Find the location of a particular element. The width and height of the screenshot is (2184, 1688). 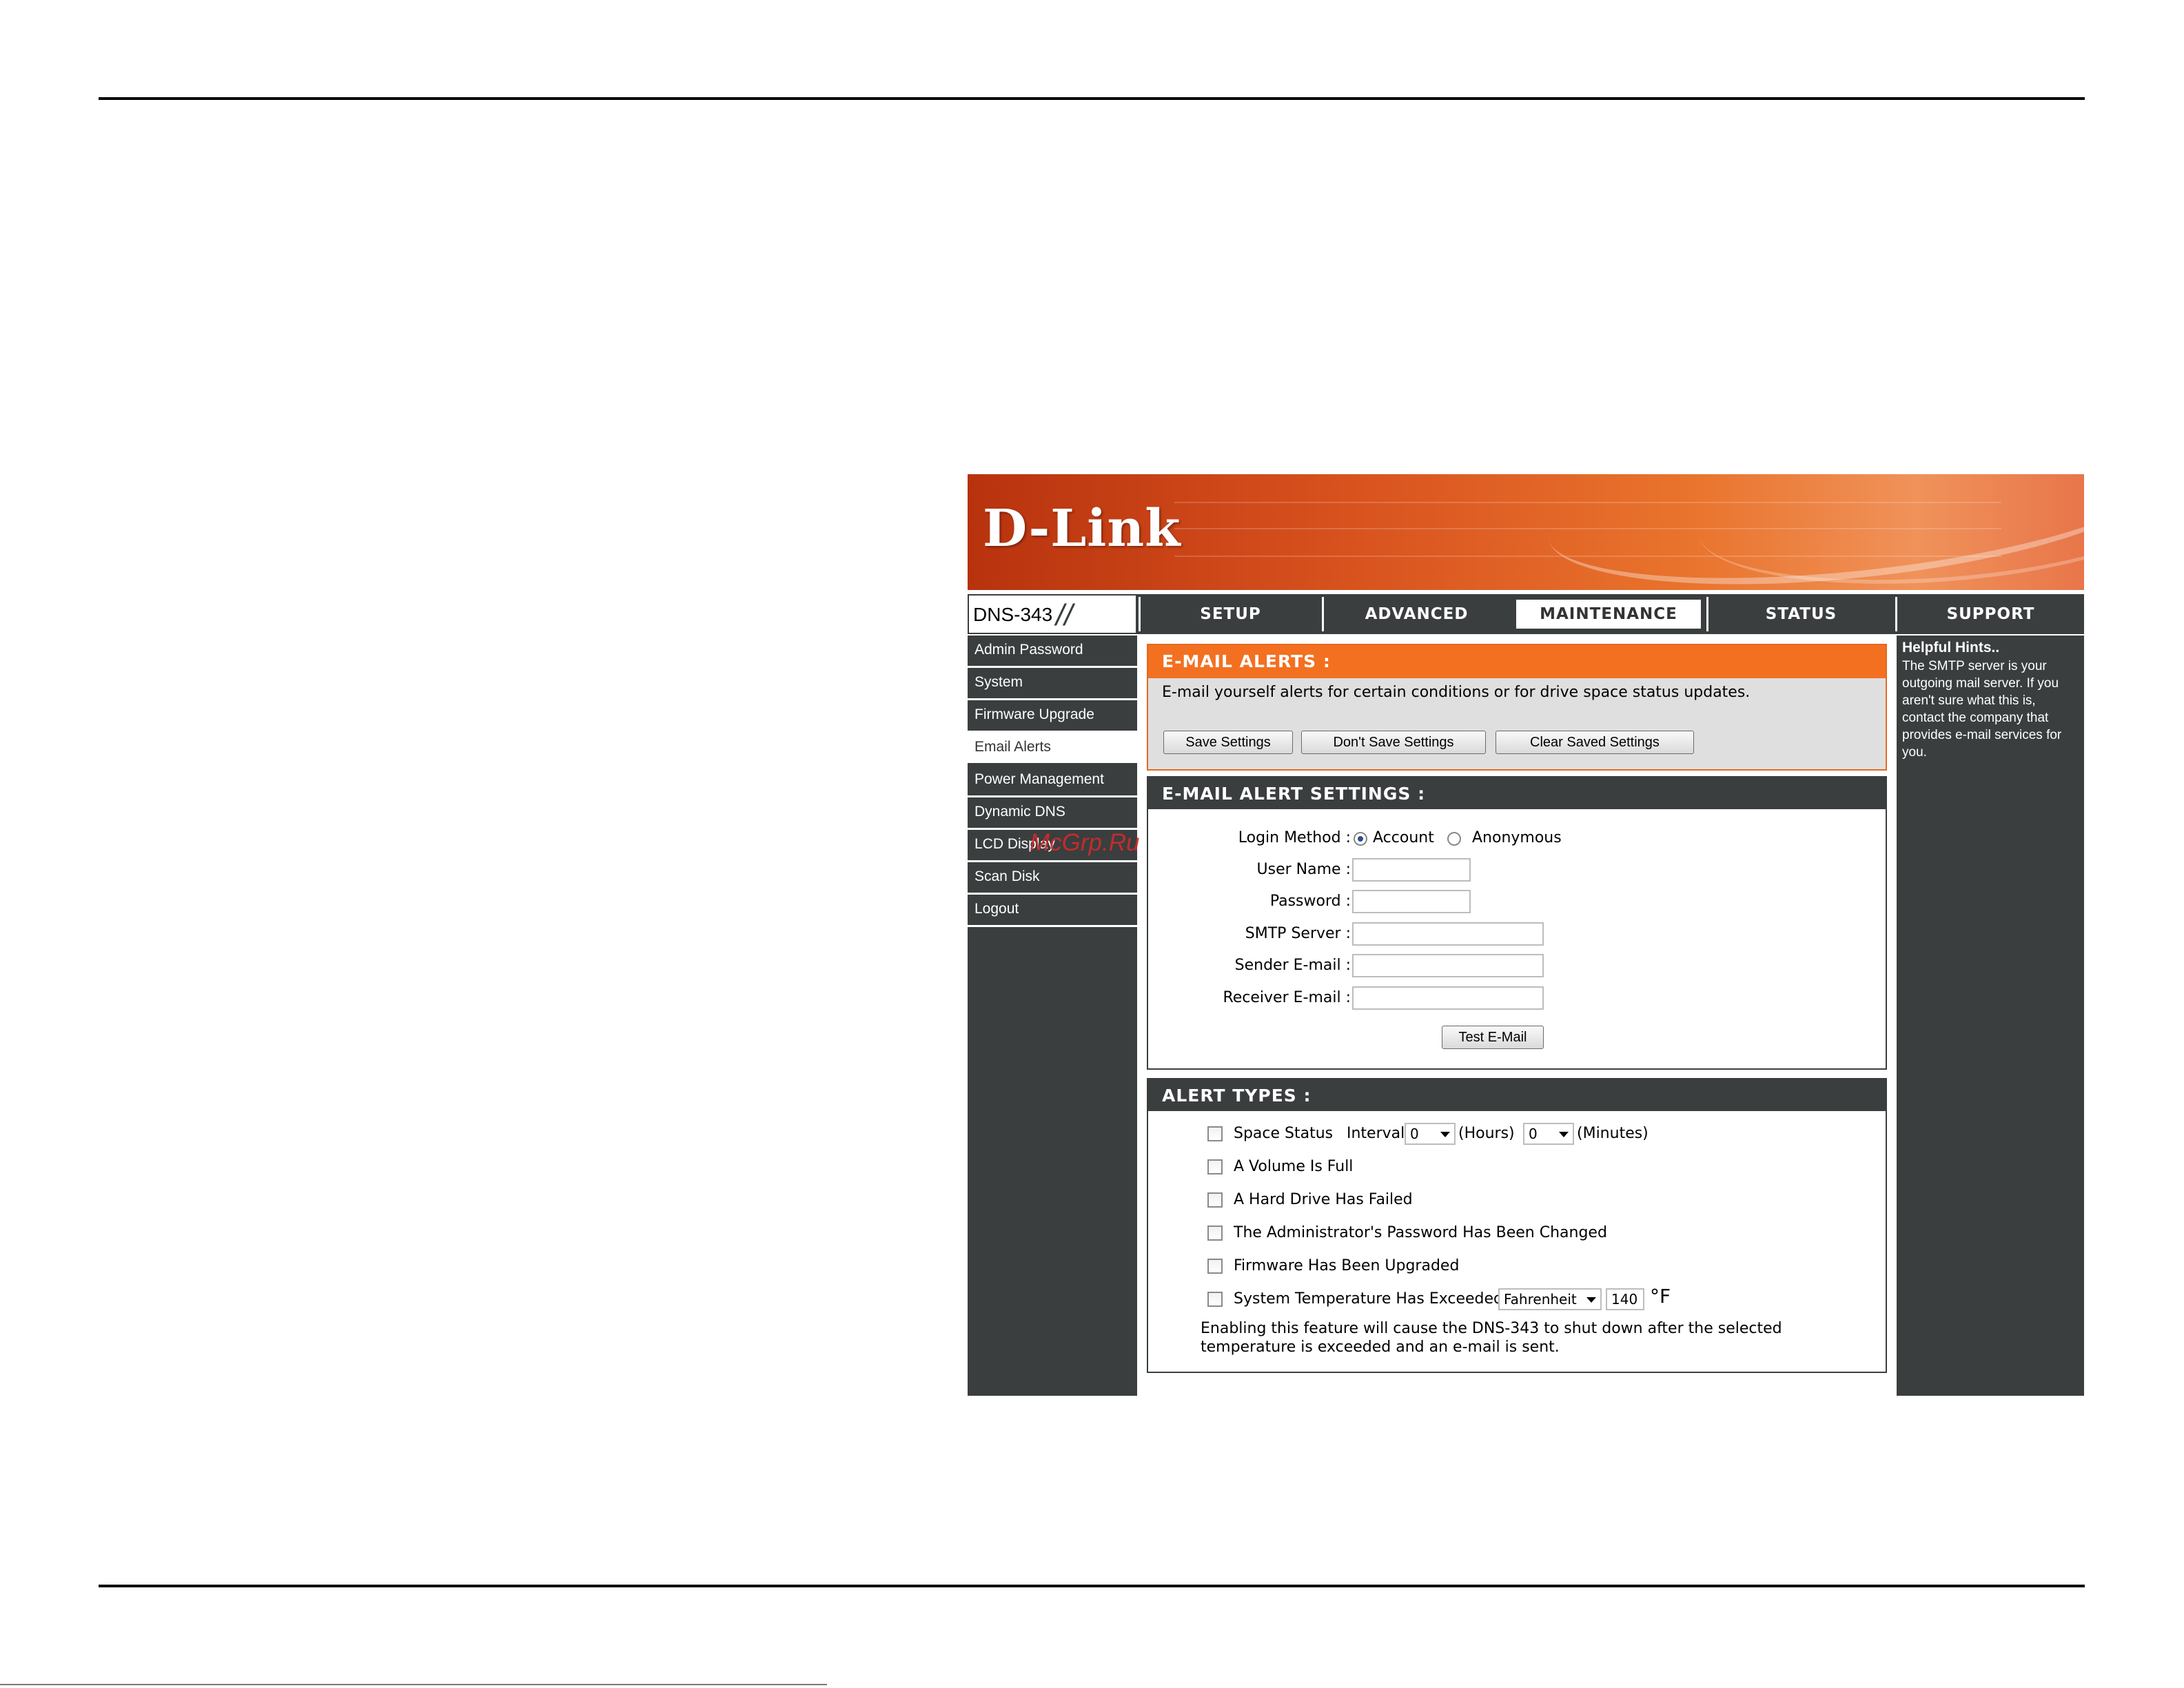

account-radio-label: Account is located at coordinates (1403, 837).